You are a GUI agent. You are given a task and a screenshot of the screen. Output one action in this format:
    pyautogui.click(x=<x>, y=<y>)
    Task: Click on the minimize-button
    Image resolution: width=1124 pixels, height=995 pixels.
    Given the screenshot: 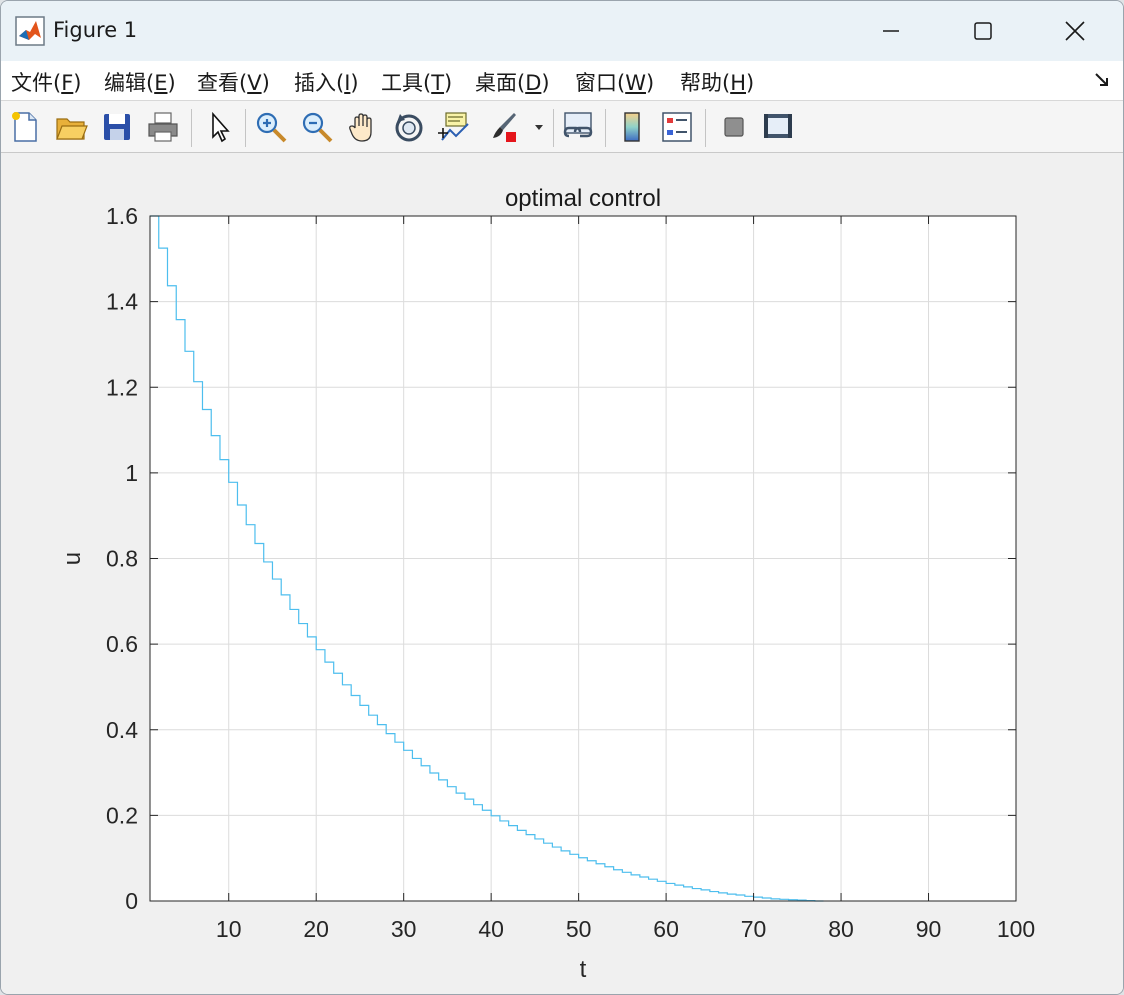 What is the action you would take?
    pyautogui.click(x=891, y=31)
    